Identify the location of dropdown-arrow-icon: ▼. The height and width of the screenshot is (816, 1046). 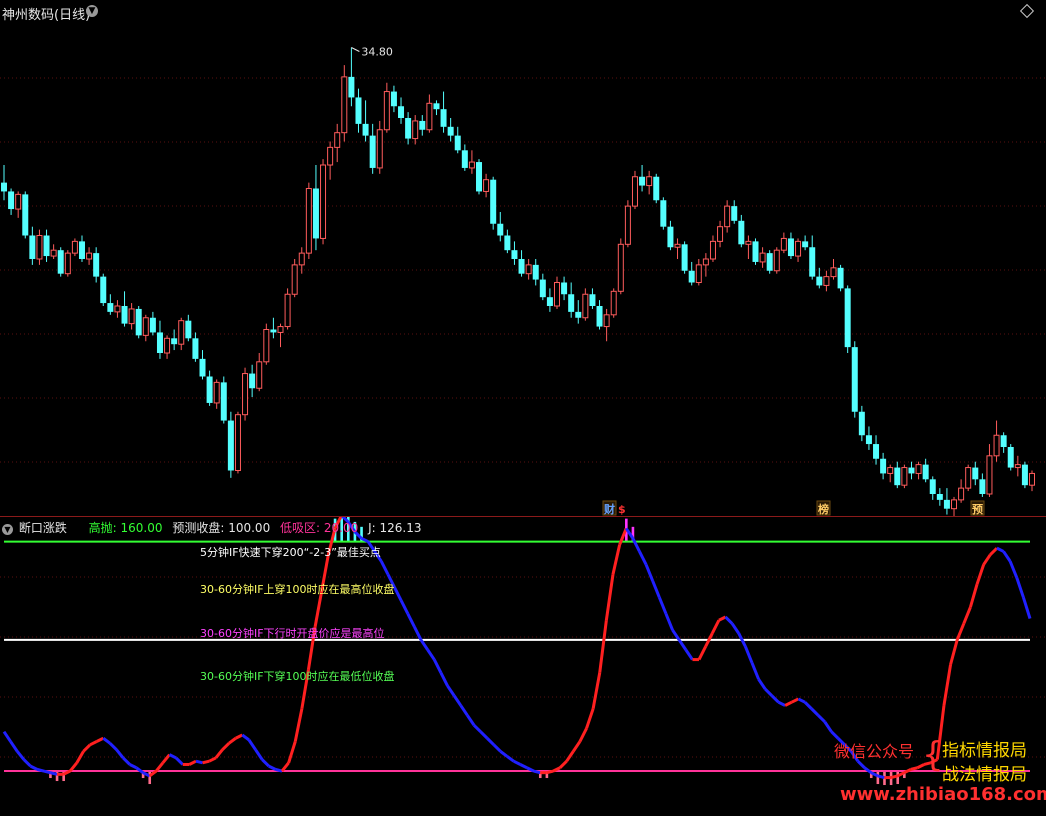
(92, 11).